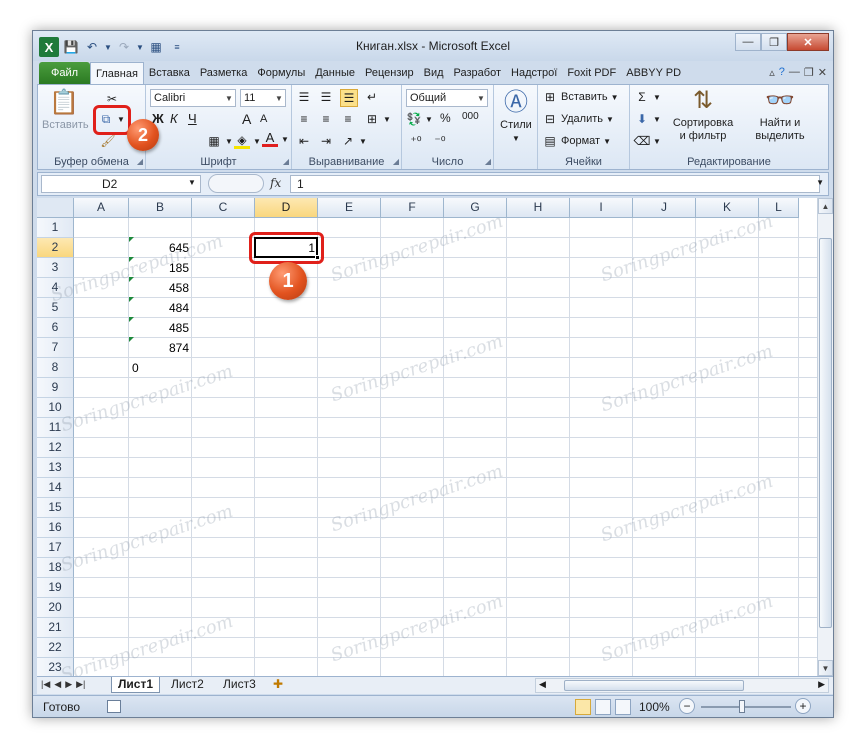  Describe the element at coordinates (583, 707) in the screenshot. I see `normal-view-icon` at that location.